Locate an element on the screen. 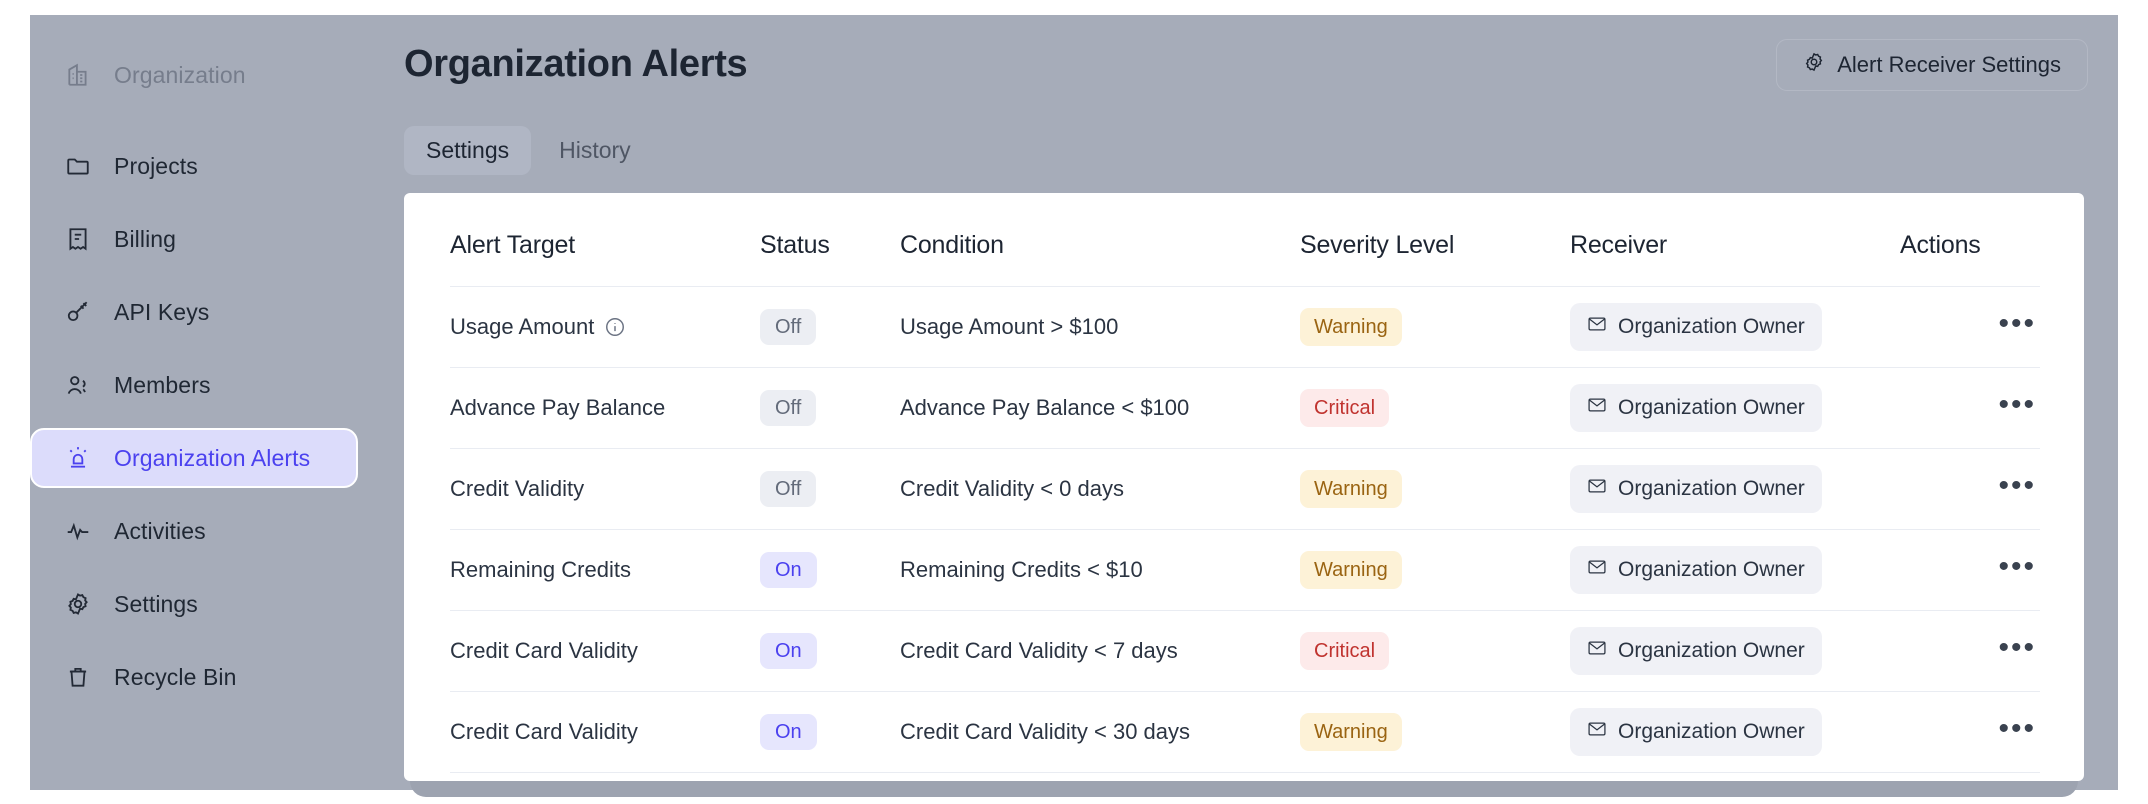 The width and height of the screenshot is (2148, 804). alert-receiver-settings-button: Alert Receiver Settings is located at coordinates (1932, 65).